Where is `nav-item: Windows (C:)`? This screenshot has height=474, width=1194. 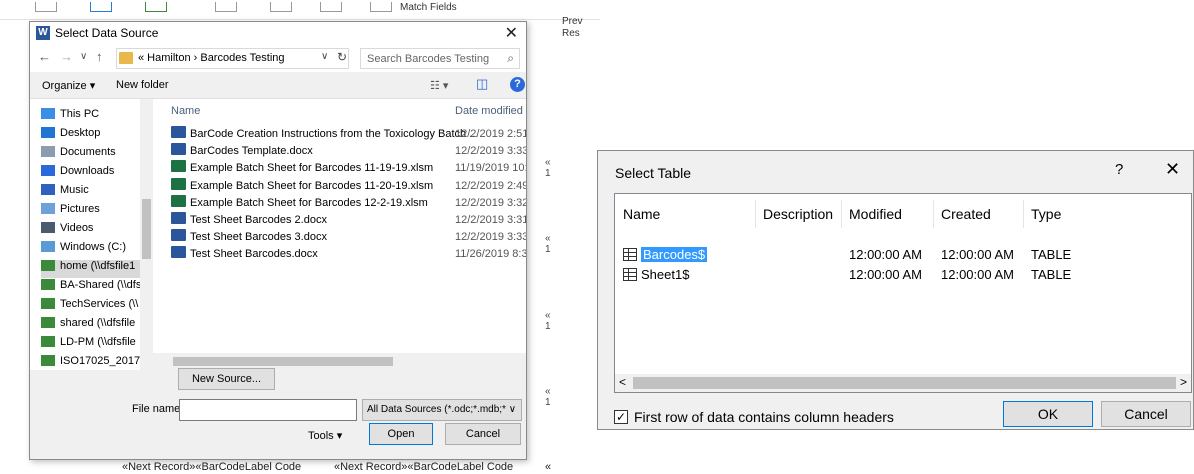 nav-item: Windows (C:) is located at coordinates (97, 250).